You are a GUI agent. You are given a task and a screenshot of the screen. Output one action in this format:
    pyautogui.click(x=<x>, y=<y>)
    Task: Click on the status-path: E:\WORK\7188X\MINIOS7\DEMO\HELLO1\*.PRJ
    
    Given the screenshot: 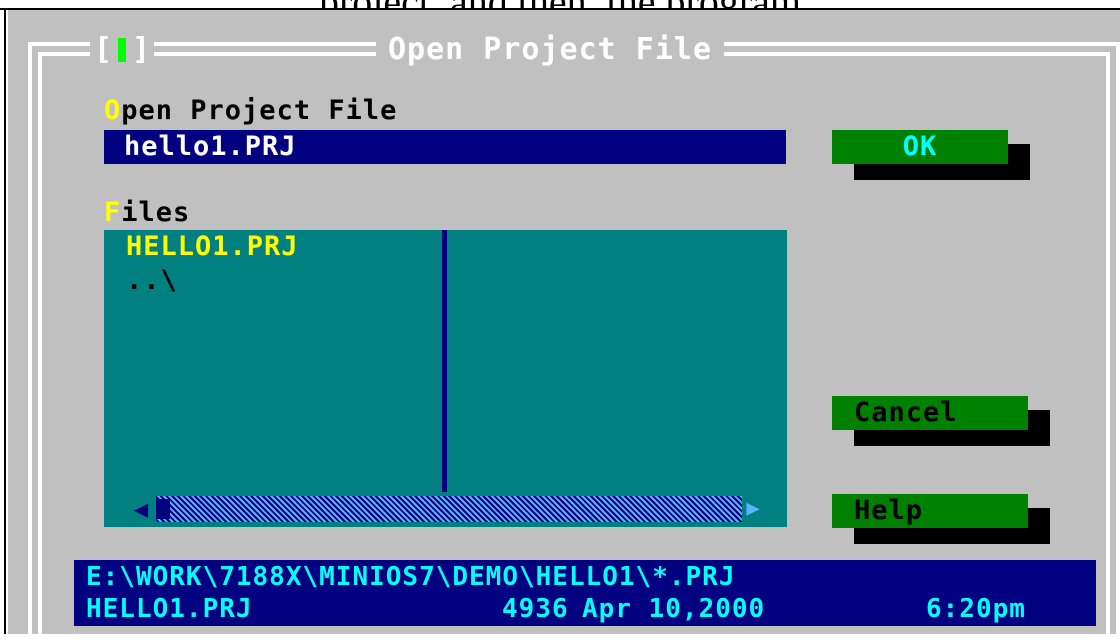 What is the action you would take?
    pyautogui.click(x=411, y=577)
    